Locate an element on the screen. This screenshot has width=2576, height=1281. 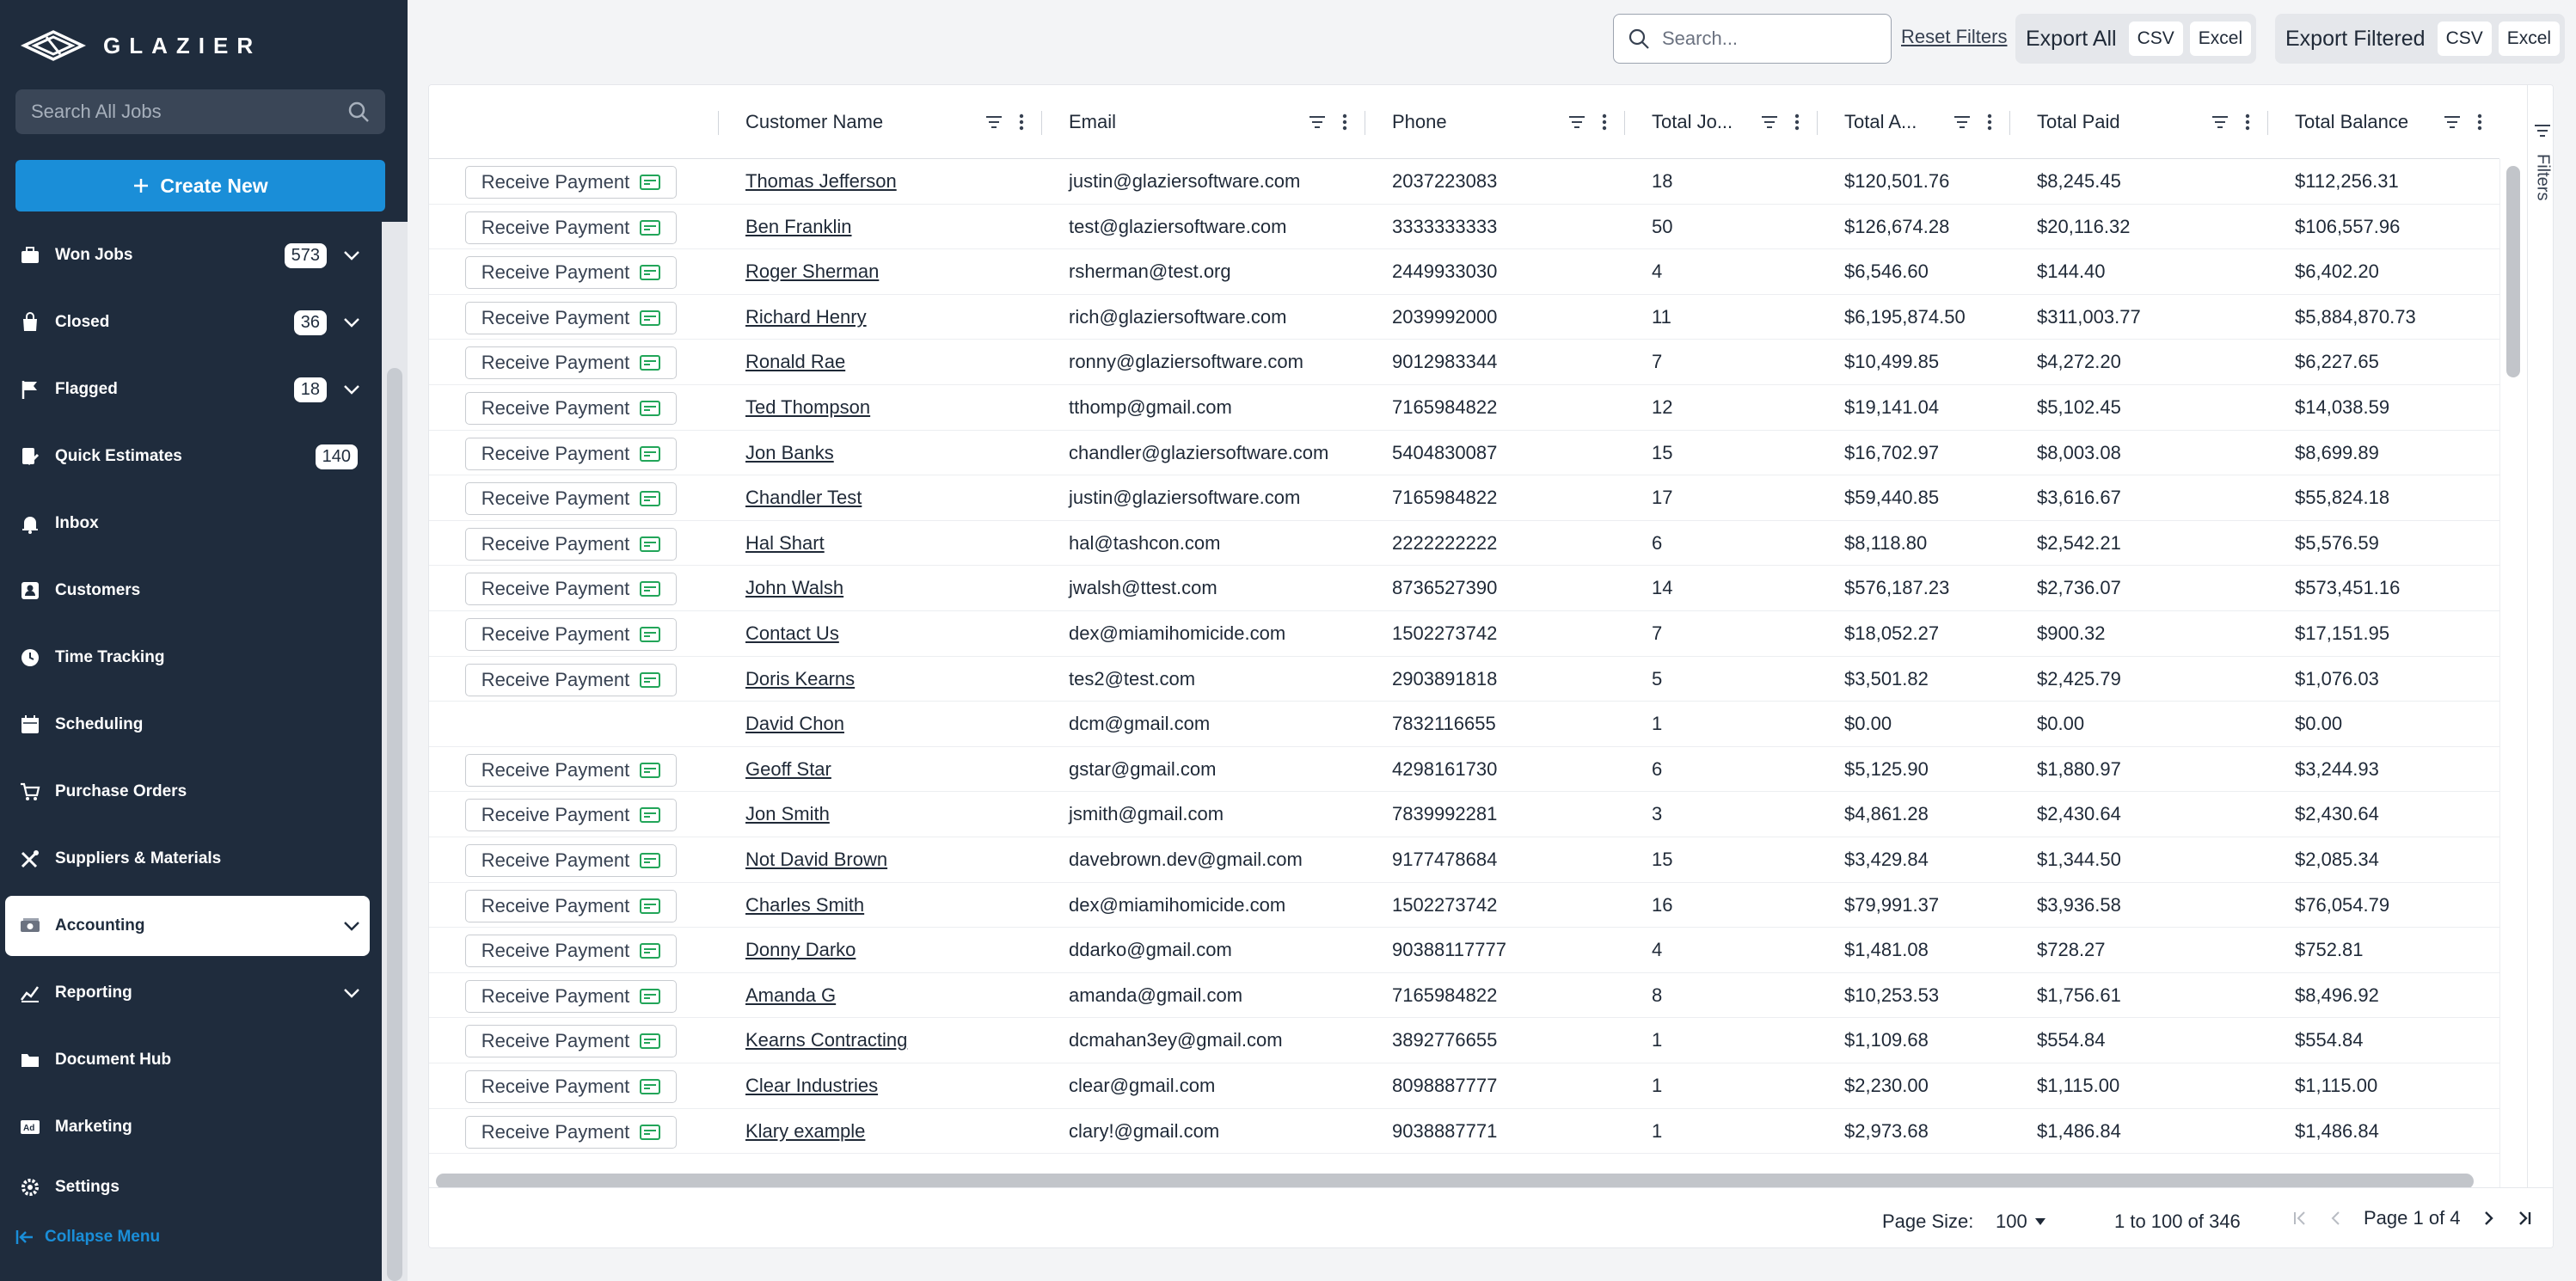
customer-name-link: Jon Smith is located at coordinates (889, 814).